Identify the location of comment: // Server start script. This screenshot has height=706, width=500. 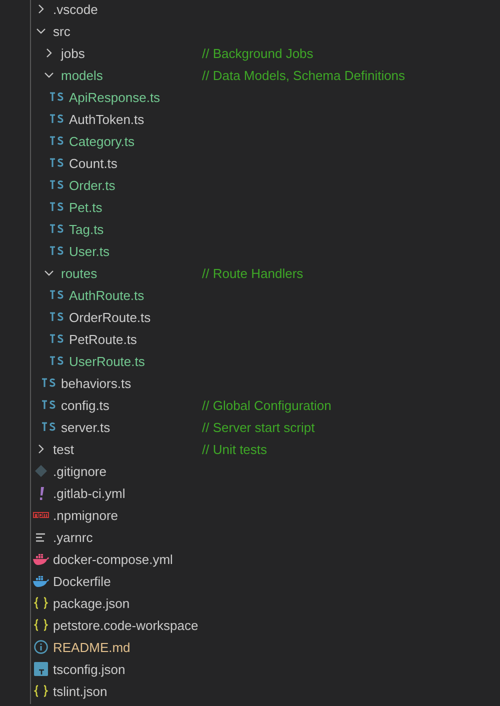
(258, 427).